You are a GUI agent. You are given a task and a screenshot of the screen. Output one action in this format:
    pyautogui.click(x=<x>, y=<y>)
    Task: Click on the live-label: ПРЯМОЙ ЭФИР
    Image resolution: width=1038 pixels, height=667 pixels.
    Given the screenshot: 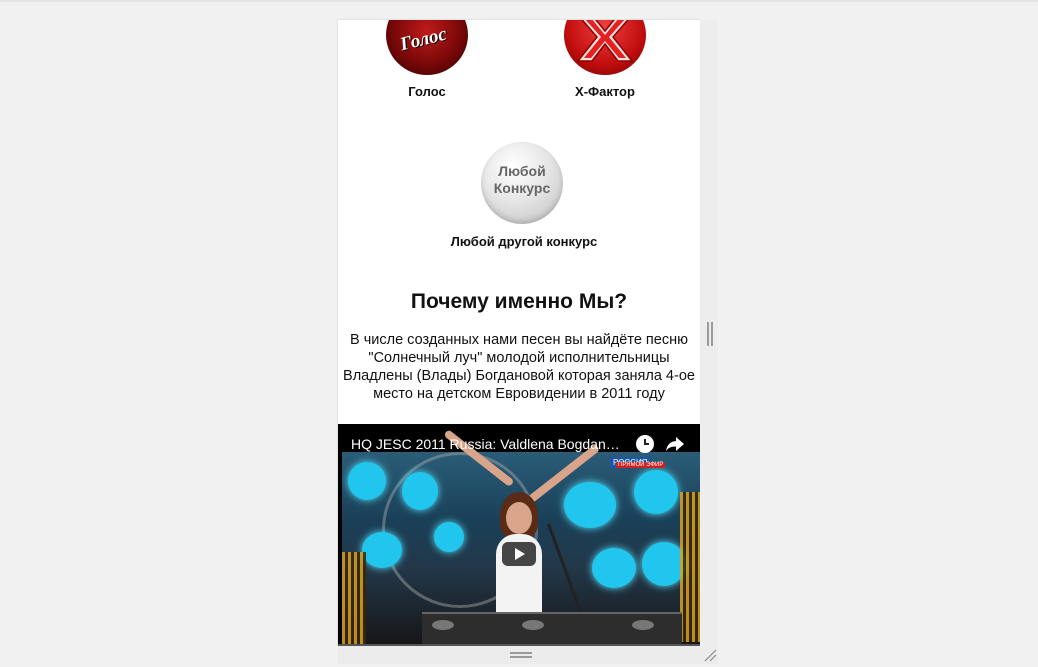 What is the action you would take?
    pyautogui.click(x=641, y=465)
    